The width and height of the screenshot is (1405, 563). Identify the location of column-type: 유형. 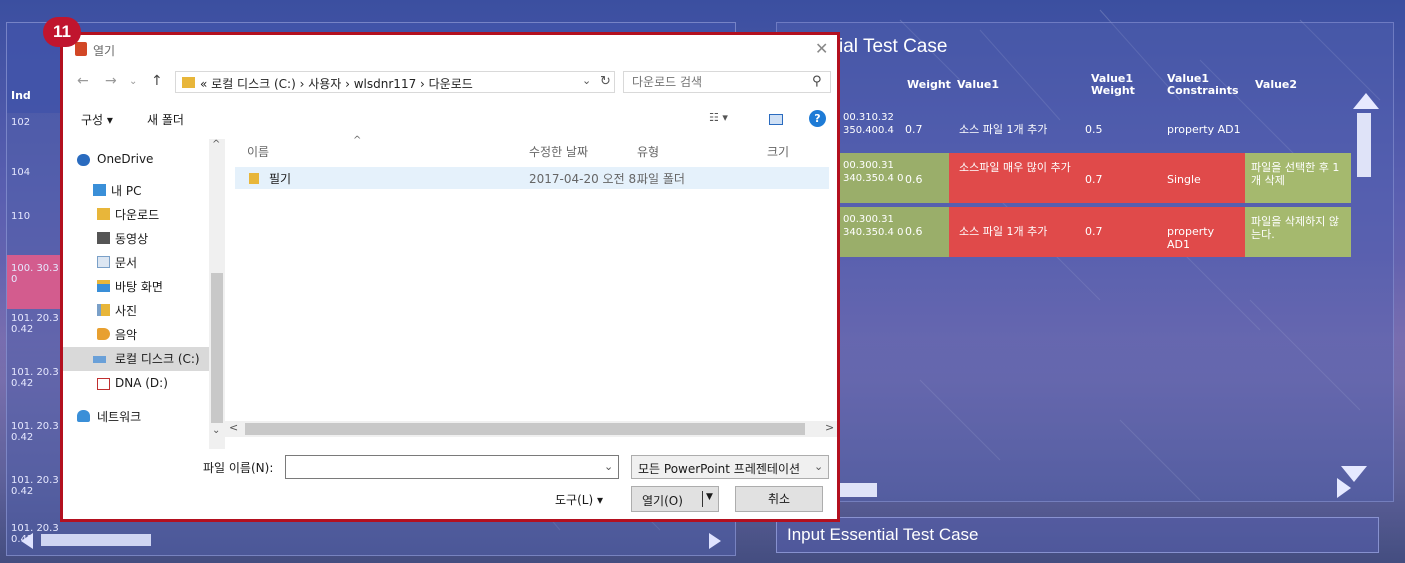
(648, 151).